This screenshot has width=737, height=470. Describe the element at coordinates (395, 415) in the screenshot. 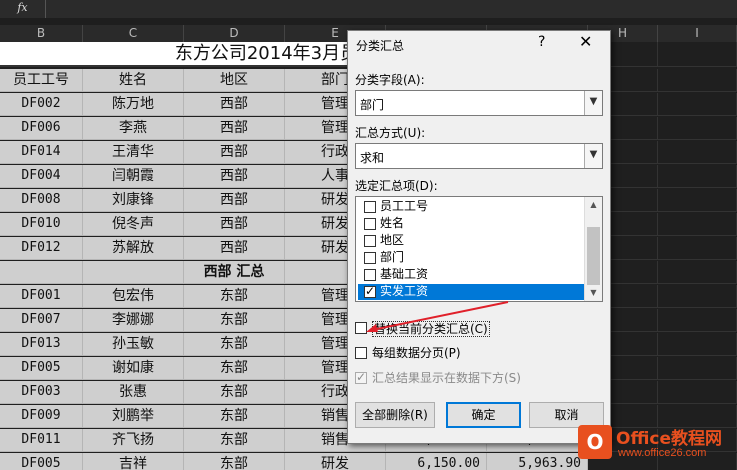

I see `remove-all-button: 全部删除(R)` at that location.